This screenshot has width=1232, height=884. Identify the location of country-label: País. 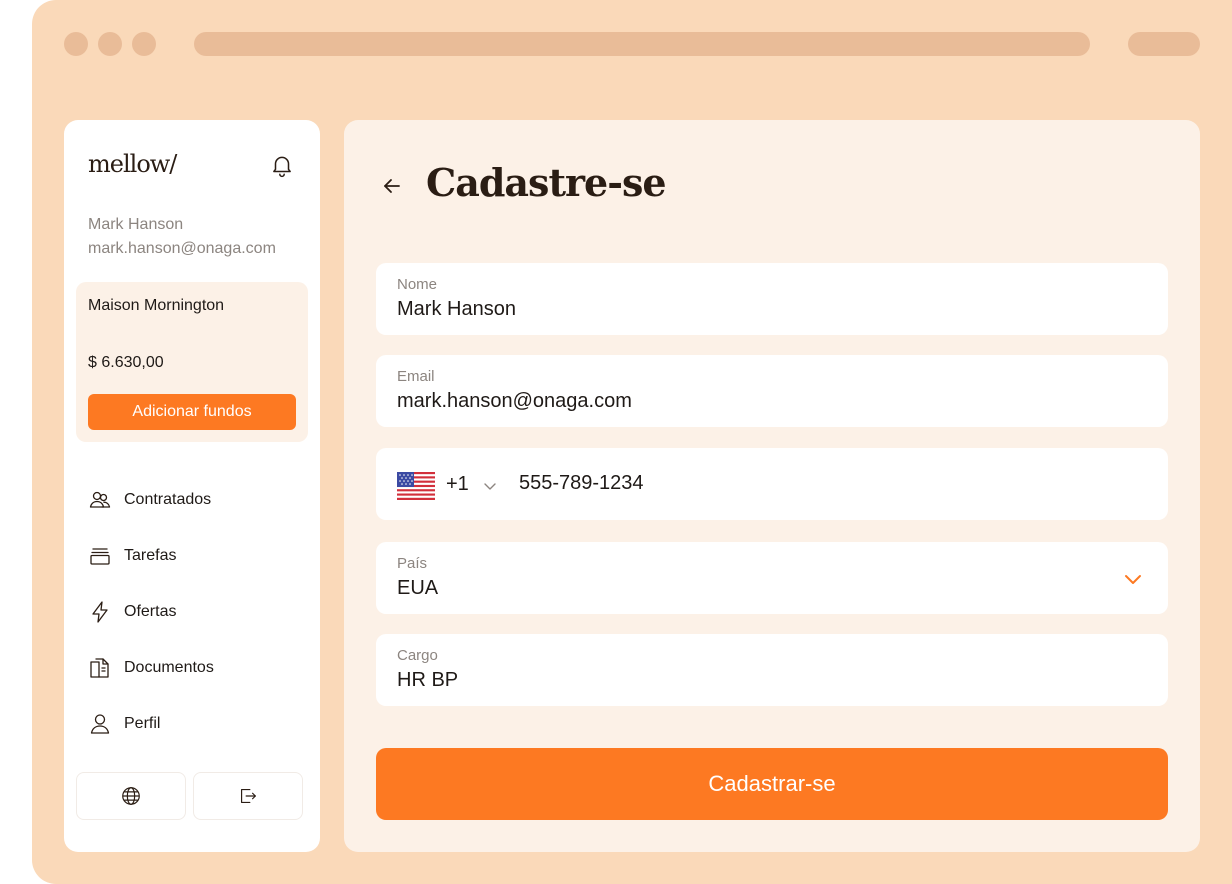
(412, 563).